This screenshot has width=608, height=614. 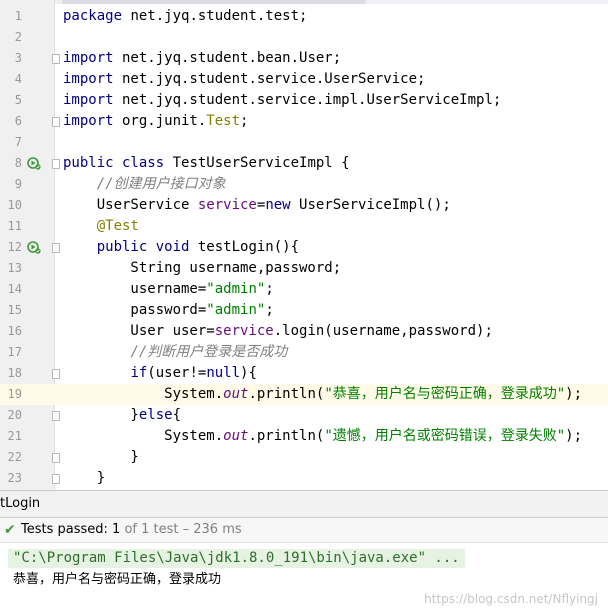 I want to click on code-token: System., so click(x=143, y=436).